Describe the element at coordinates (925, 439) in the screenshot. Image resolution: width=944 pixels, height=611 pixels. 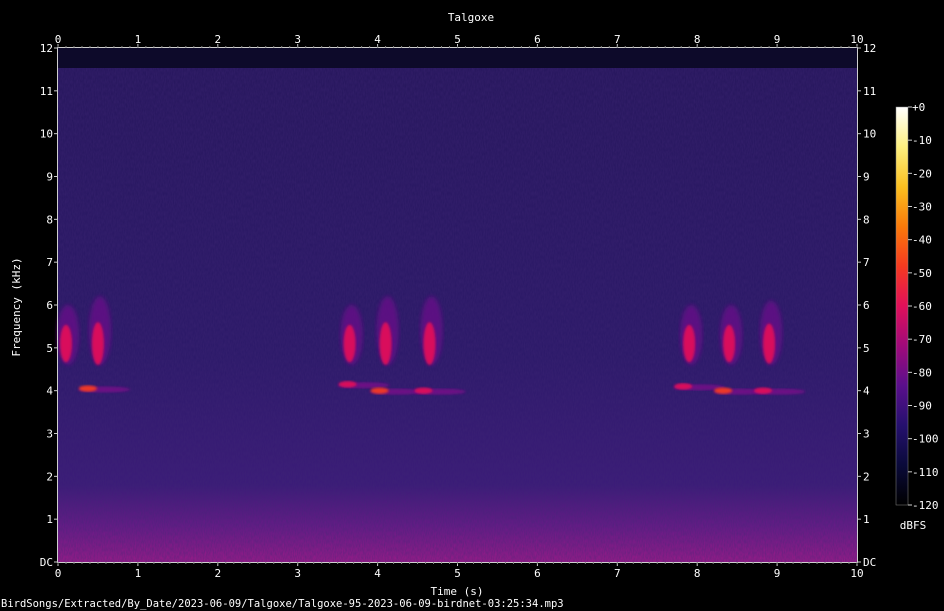
I see `colorbar-tick-label: -100` at that location.